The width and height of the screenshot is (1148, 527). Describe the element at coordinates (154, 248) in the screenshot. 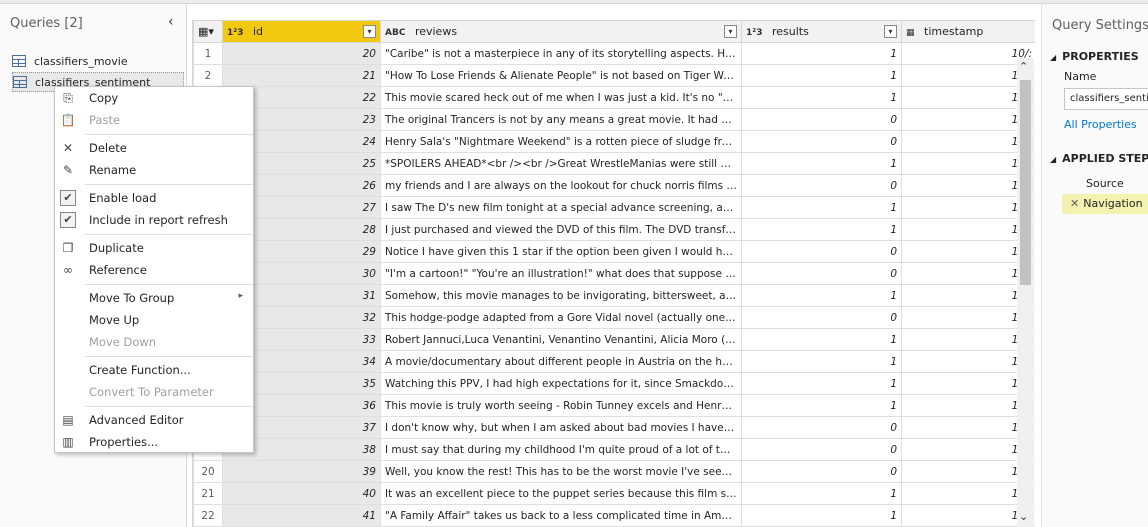

I see `menu-item-duplicate: ❐ Duplicate` at that location.